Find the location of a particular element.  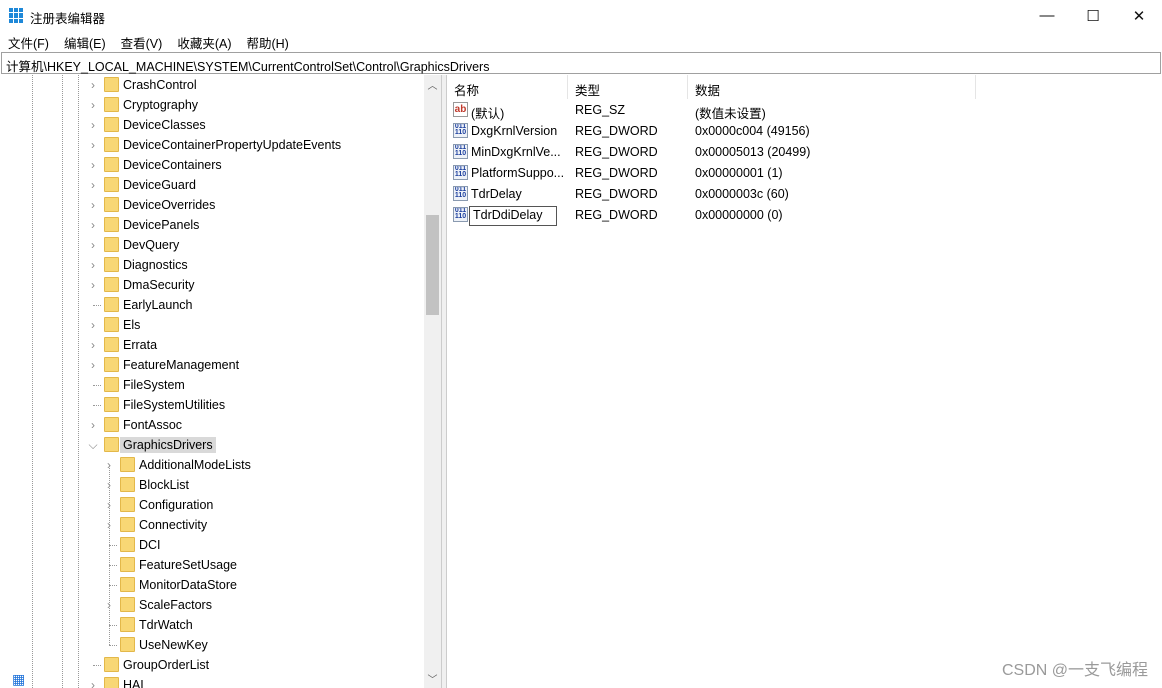

window-title: 注册表编辑器 is located at coordinates (68, 19).